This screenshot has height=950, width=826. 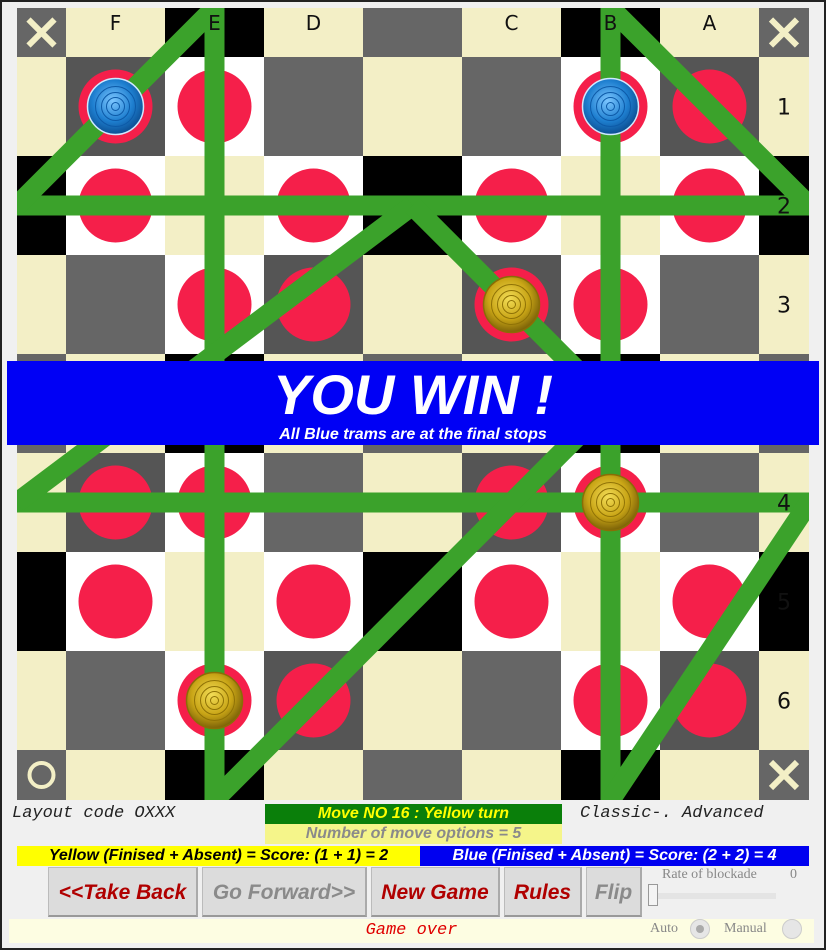 What do you see at coordinates (700, 929) in the screenshot?
I see `auto-radio` at bounding box center [700, 929].